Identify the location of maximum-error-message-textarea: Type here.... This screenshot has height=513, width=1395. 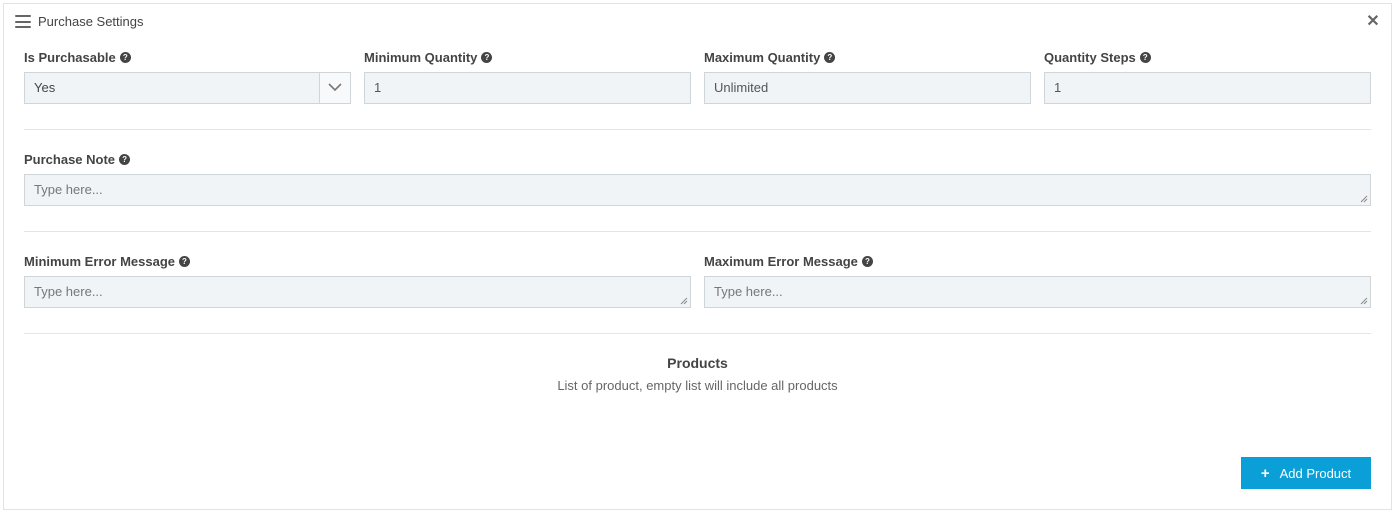
(1037, 292).